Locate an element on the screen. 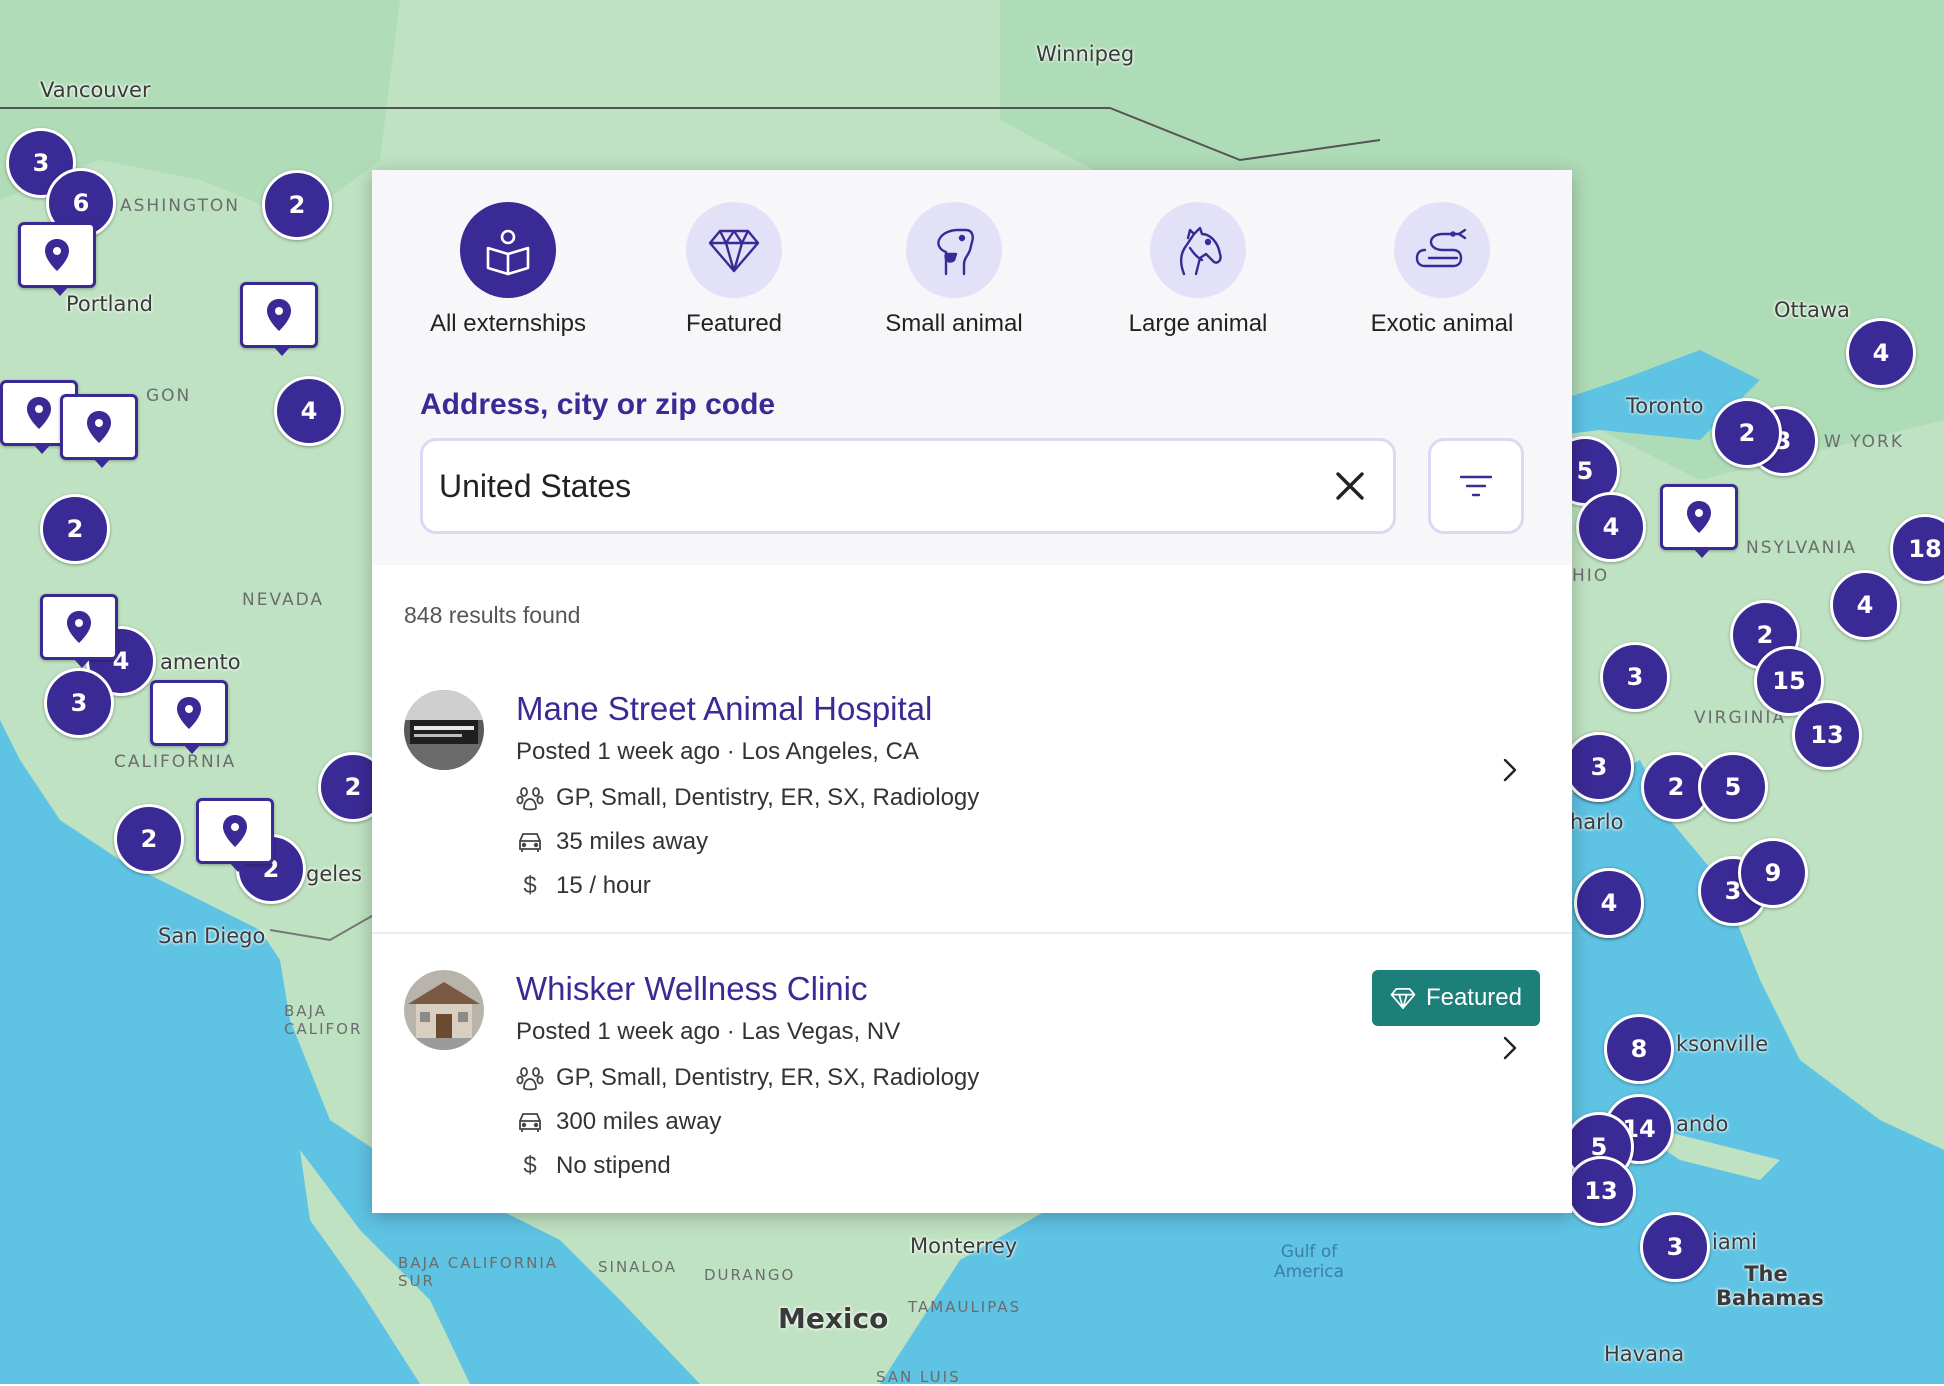  map-label-vancouver: Vancouver is located at coordinates (95, 90).